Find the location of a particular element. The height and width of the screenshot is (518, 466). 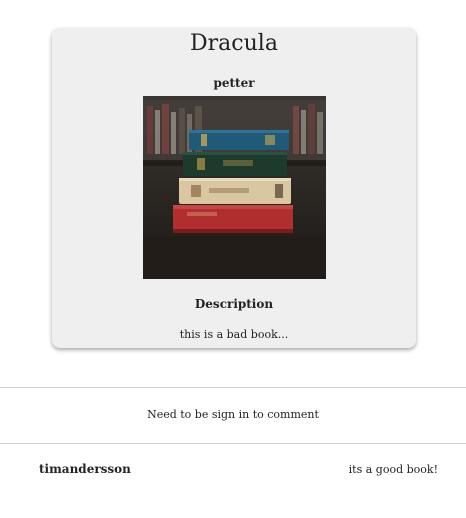

comment-text: its a good book! is located at coordinates (393, 469).